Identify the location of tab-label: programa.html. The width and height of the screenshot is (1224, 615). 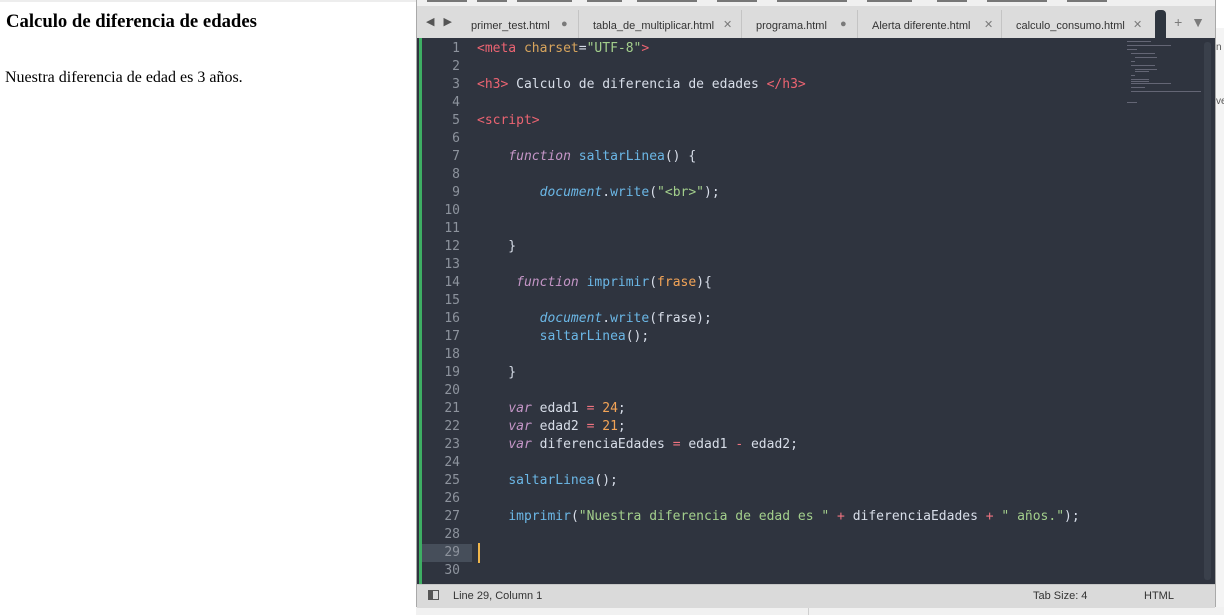
(791, 26).